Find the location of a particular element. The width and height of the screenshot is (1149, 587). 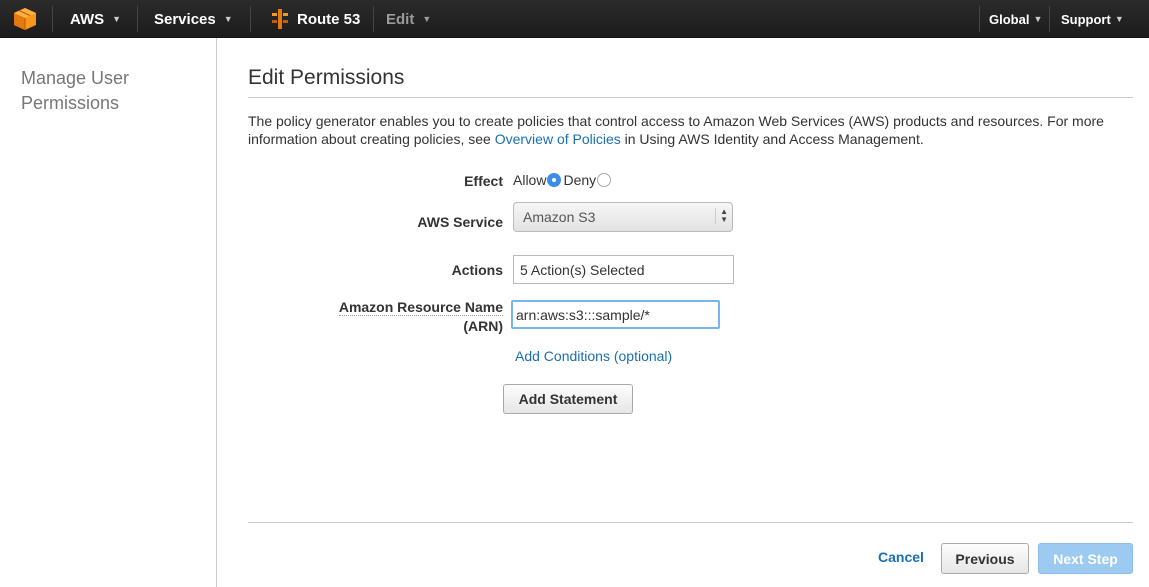

services-menu: Services ▼ is located at coordinates (193, 19).